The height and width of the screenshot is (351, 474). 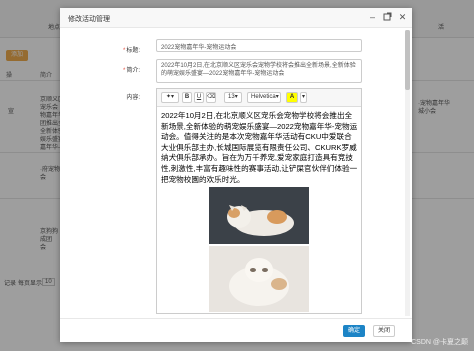 I want to click on modal-title: 修改活动管理, so click(x=89, y=19).